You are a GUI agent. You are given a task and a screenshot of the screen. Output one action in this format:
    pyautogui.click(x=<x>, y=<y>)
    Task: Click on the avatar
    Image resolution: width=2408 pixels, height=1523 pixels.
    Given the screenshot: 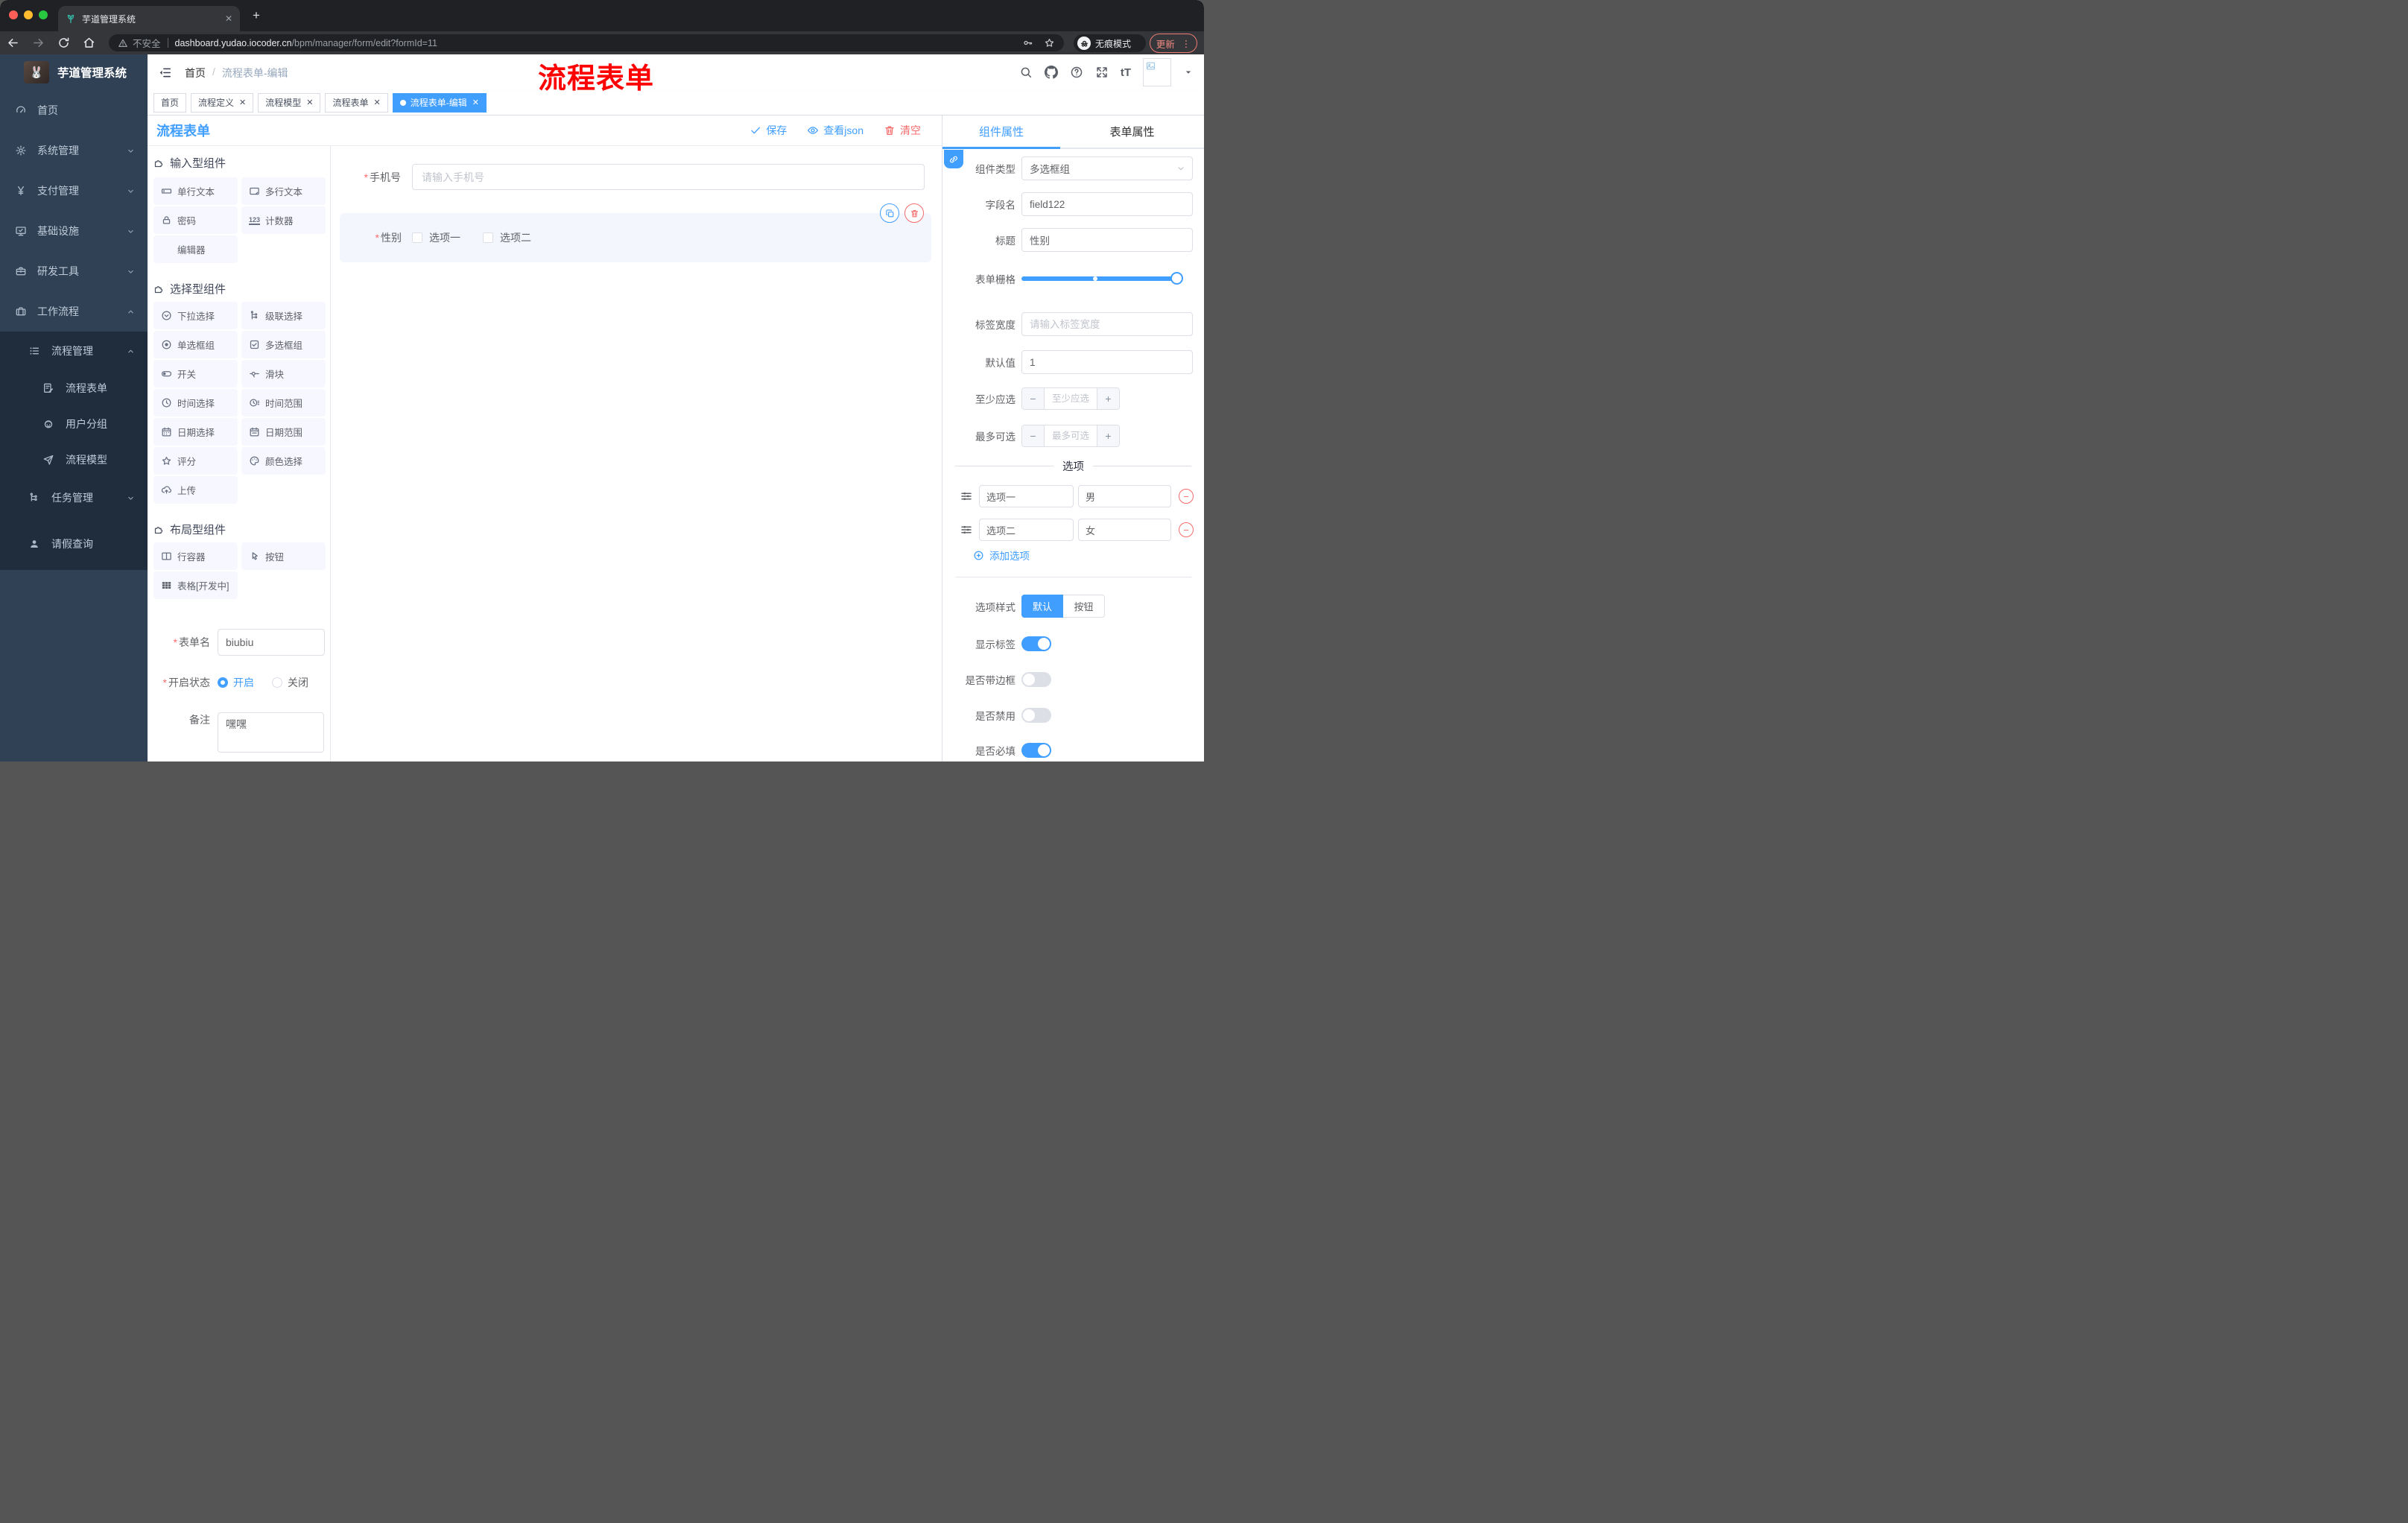 What is the action you would take?
    pyautogui.click(x=1157, y=72)
    